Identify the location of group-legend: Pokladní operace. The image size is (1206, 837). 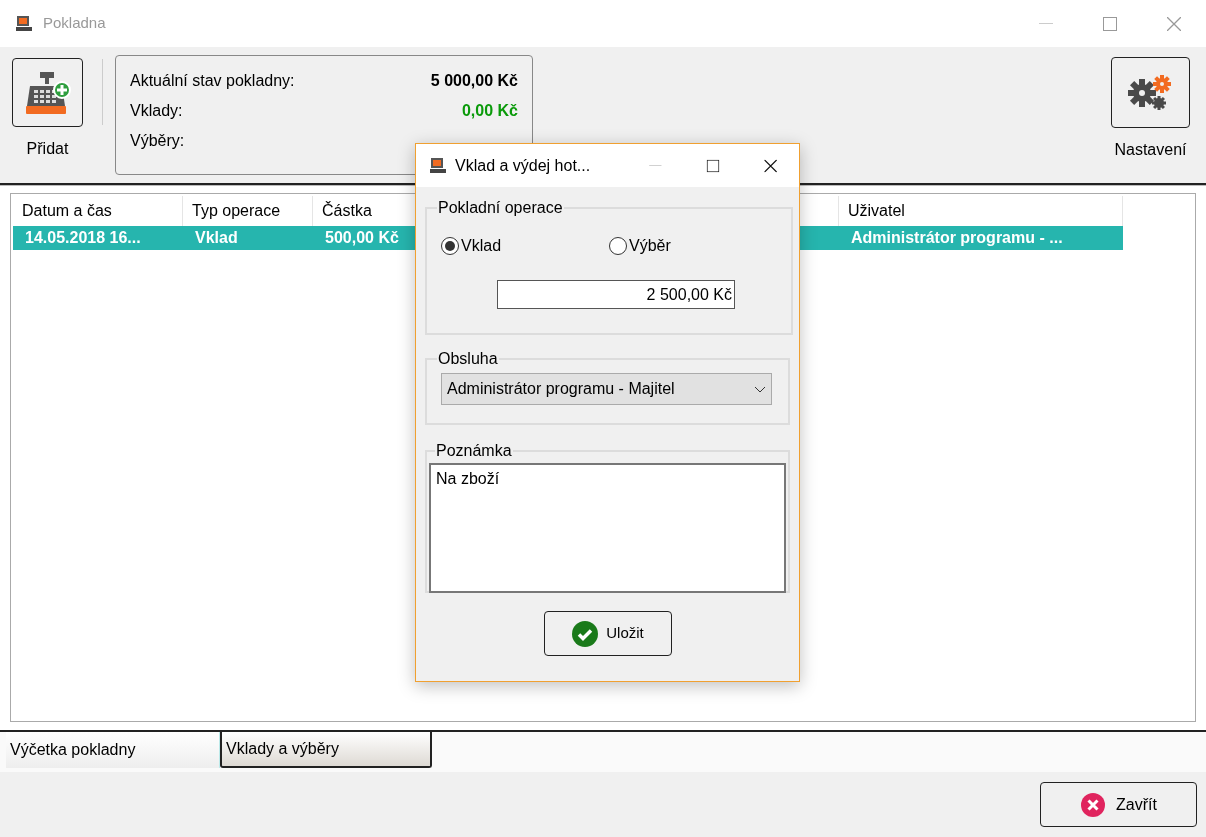
(500, 208).